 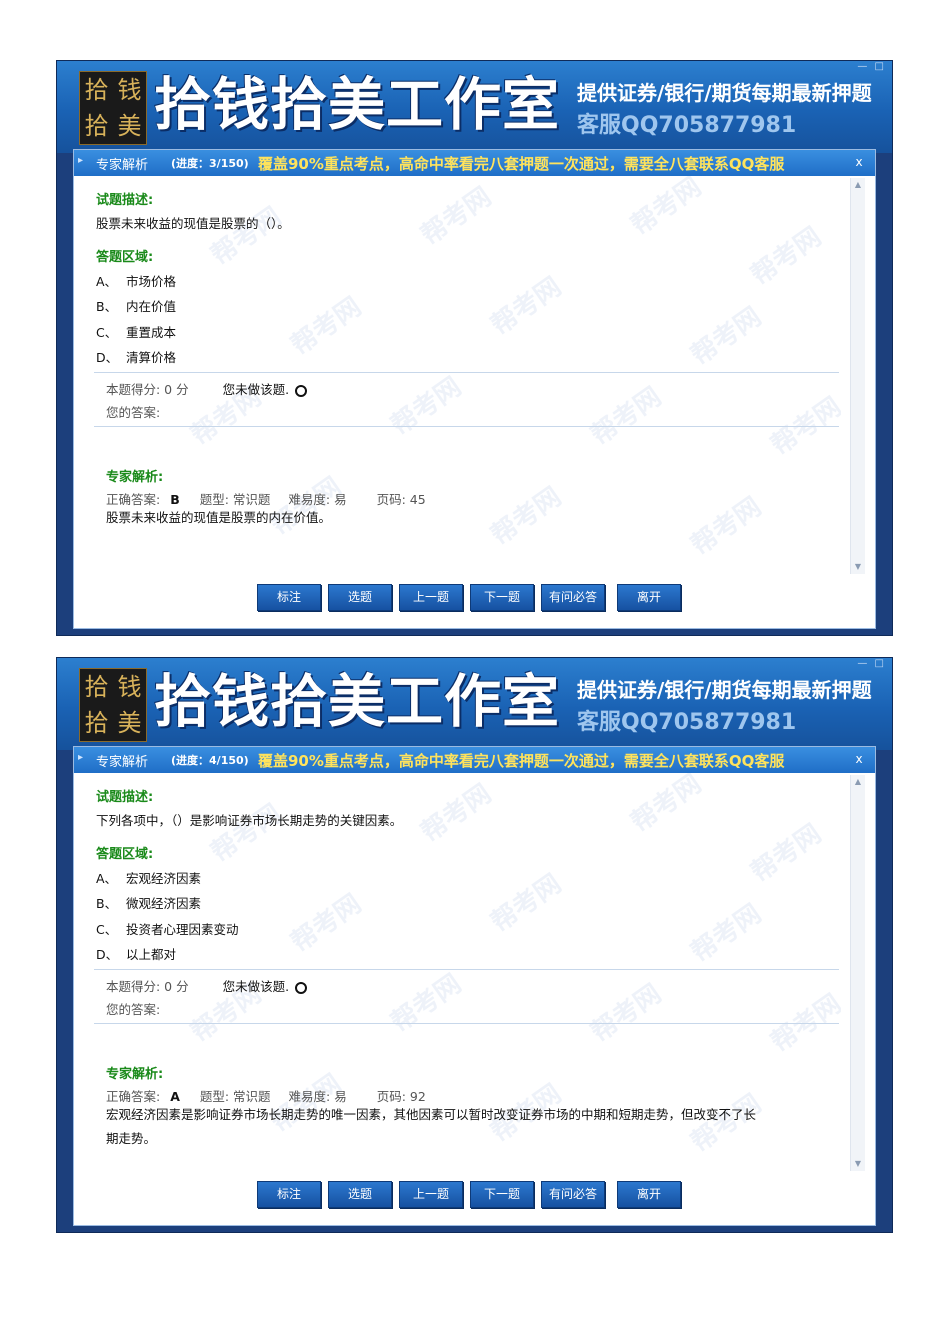 I want to click on option-c: C、 投资者心理因素变动, so click(x=167, y=928).